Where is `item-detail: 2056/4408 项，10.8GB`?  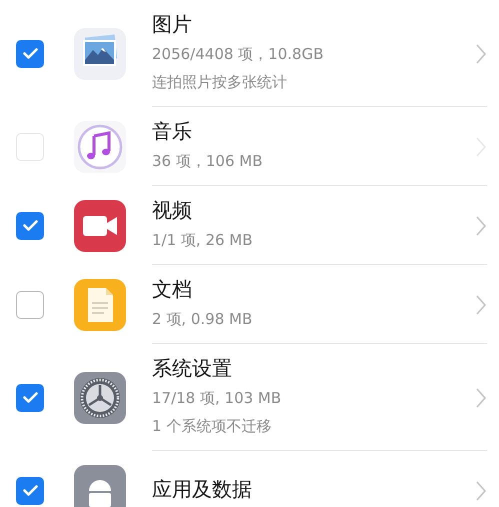 item-detail: 2056/4408 项，10.8GB is located at coordinates (238, 54).